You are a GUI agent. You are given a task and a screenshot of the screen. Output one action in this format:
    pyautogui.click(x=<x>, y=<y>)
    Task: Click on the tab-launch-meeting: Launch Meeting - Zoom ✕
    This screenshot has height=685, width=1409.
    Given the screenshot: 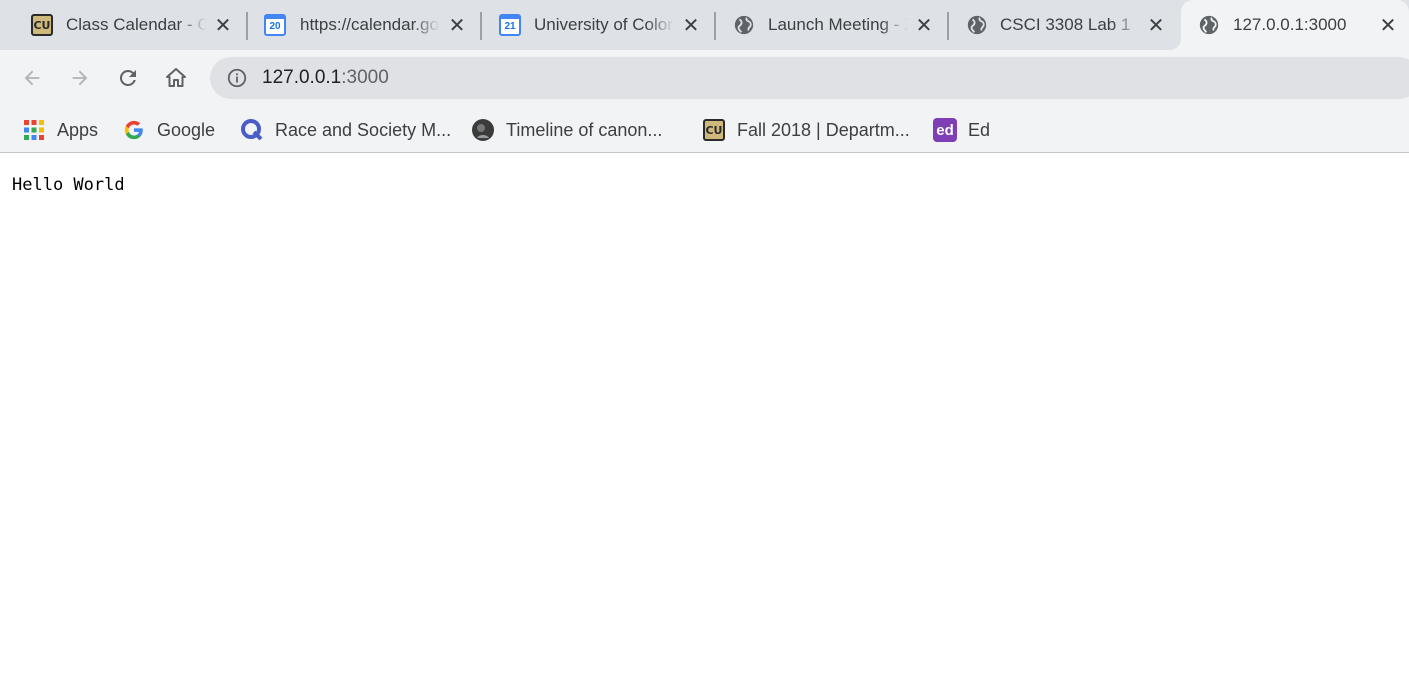 What is the action you would take?
    pyautogui.click(x=831, y=25)
    